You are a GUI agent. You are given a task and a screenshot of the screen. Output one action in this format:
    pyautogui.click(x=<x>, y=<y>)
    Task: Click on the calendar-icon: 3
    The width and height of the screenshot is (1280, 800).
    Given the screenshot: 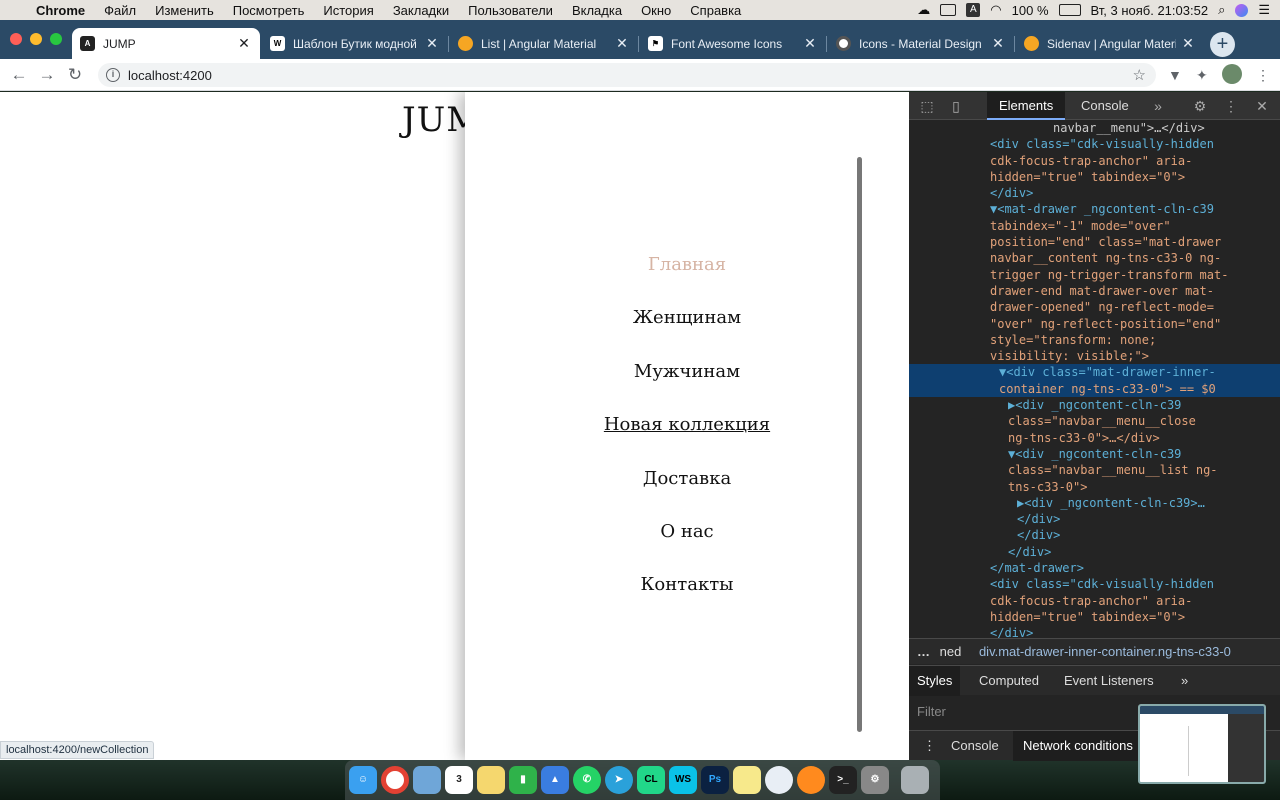 What is the action you would take?
    pyautogui.click(x=459, y=780)
    